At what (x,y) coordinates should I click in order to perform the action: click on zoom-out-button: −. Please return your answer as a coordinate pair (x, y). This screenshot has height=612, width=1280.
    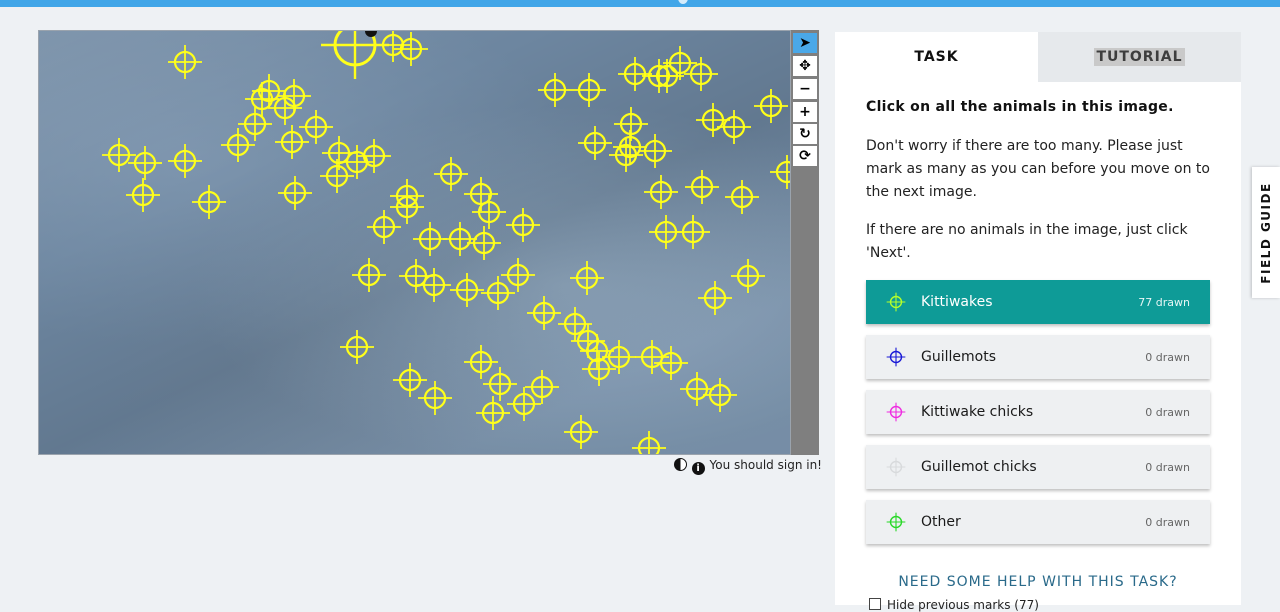
    Looking at the image, I should click on (805, 89).